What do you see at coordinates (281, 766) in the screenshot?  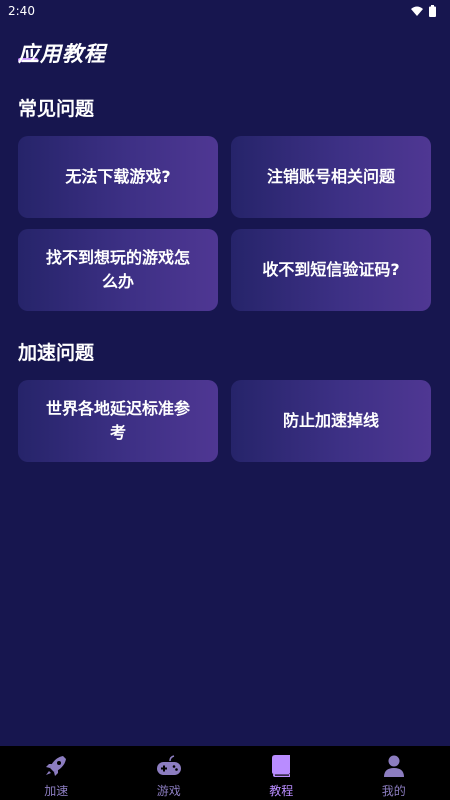 I see `book-icon` at bounding box center [281, 766].